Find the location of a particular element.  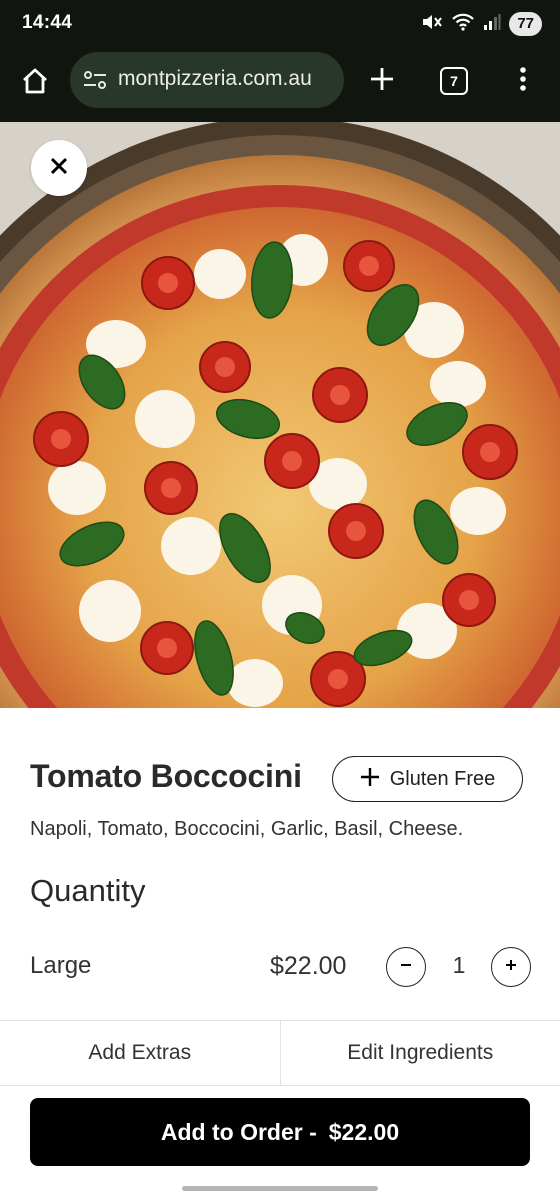

add-to-order-label: Add to Order - is located at coordinates (238, 1131).